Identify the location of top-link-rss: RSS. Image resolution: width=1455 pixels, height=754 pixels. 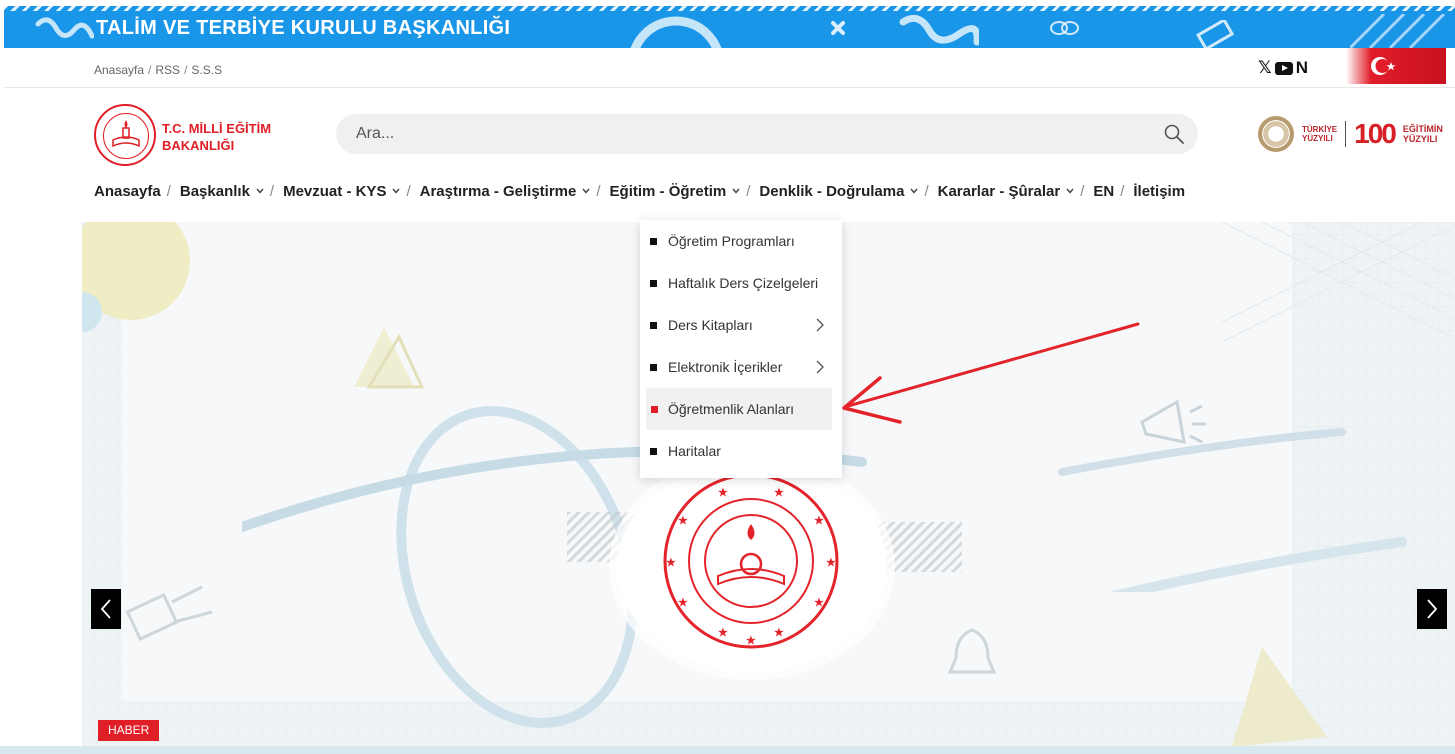
(167, 70).